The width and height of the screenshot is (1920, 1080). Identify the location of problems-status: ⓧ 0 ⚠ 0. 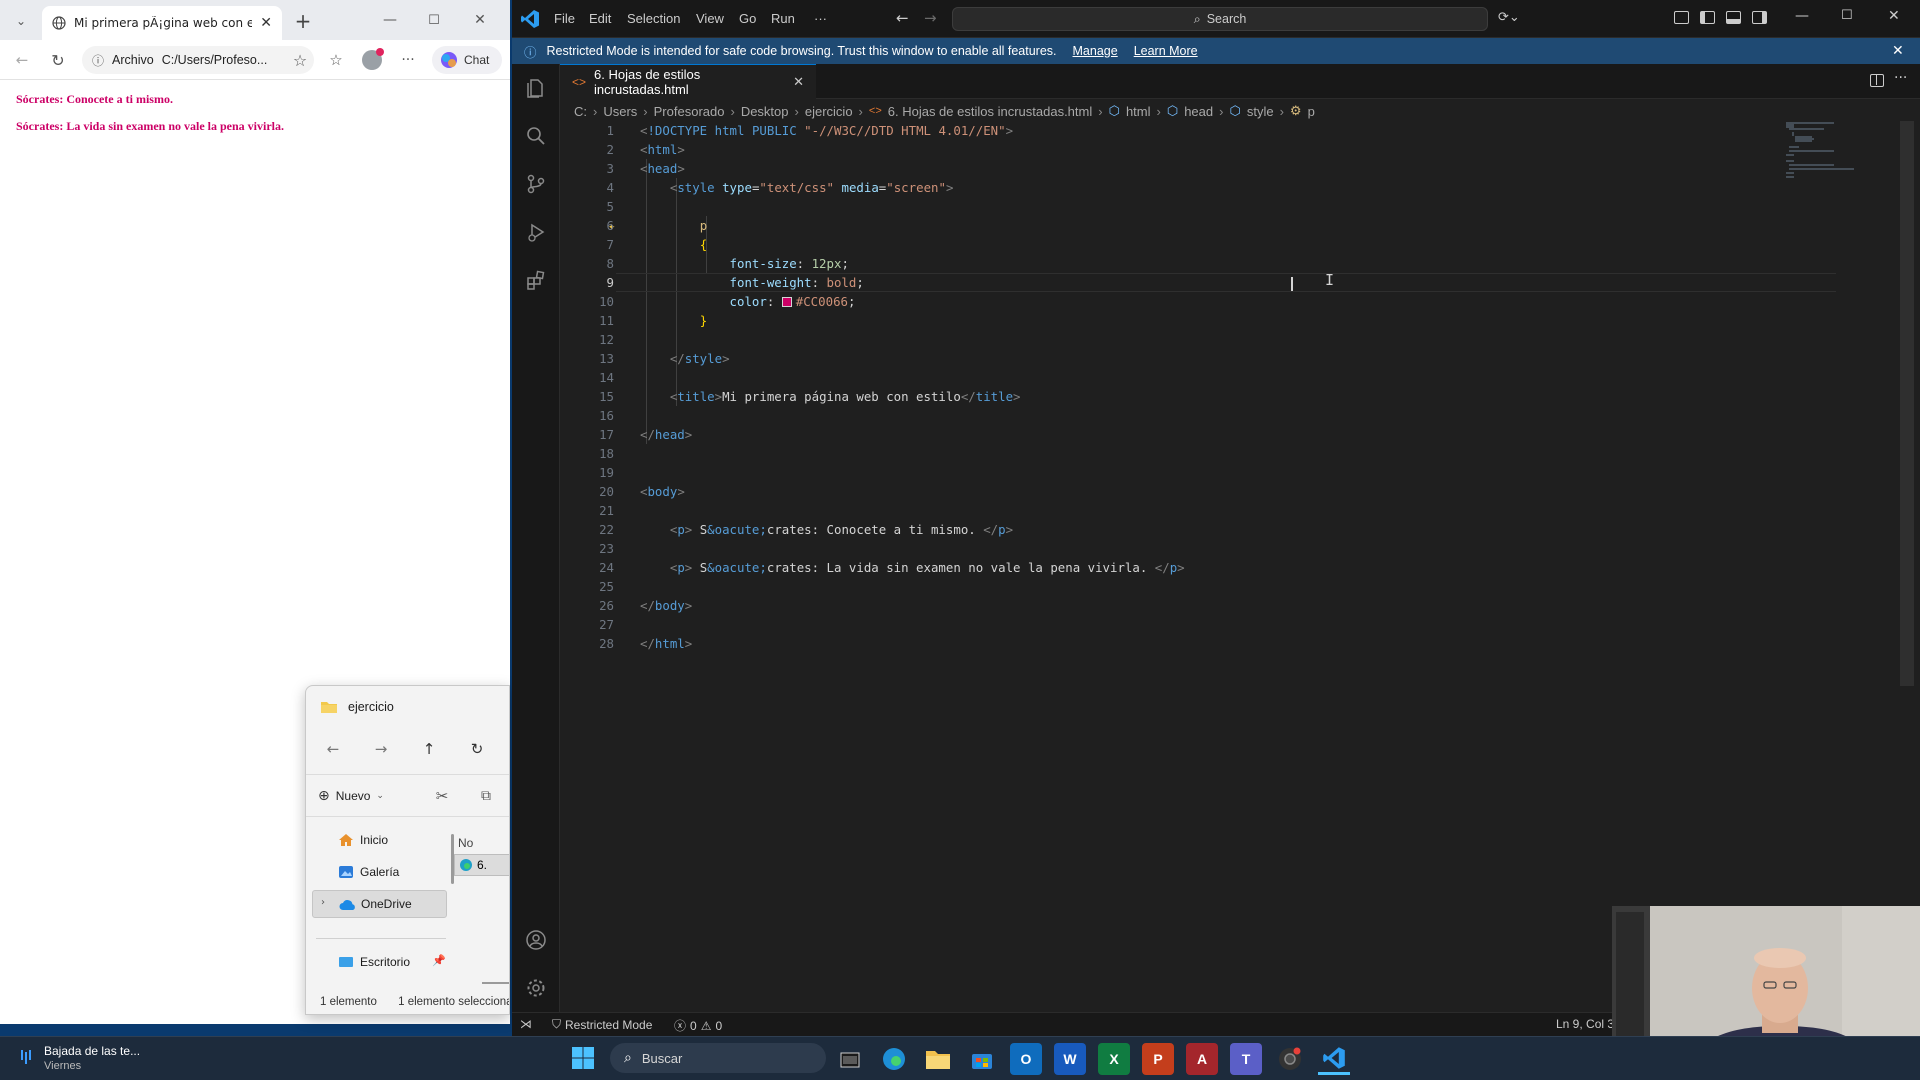
(698, 1025).